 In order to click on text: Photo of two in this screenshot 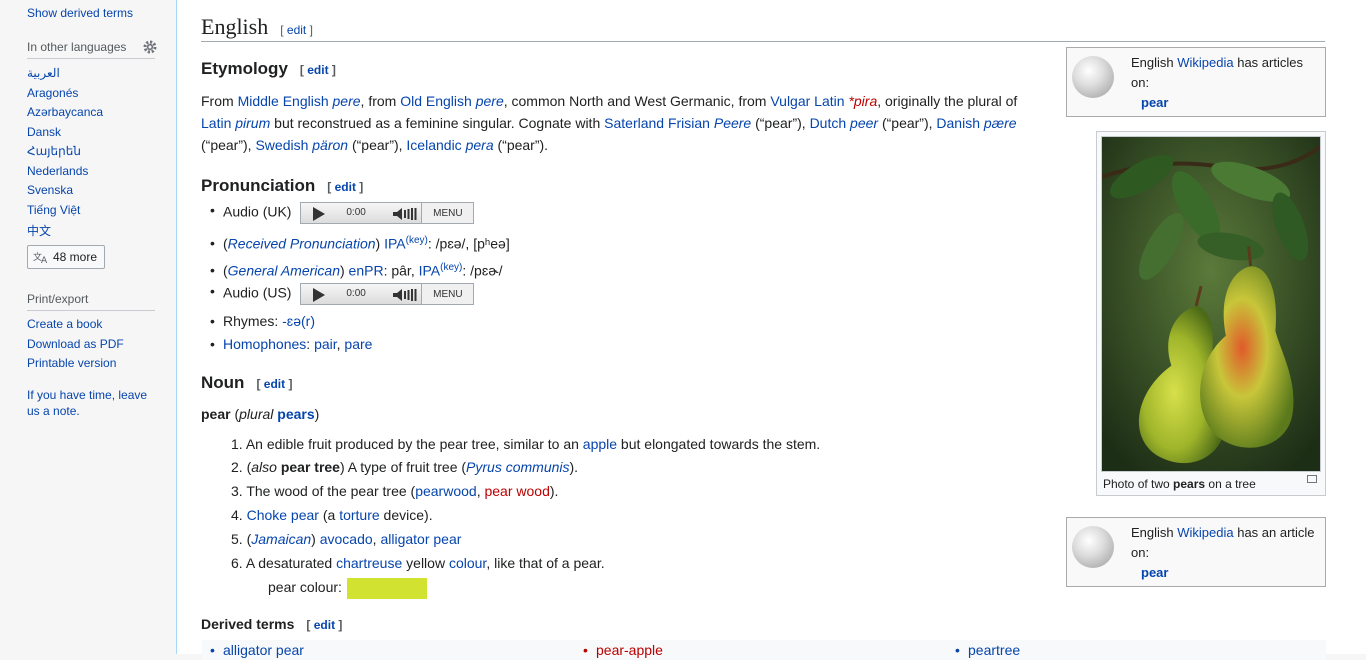, I will do `click(1138, 484)`.